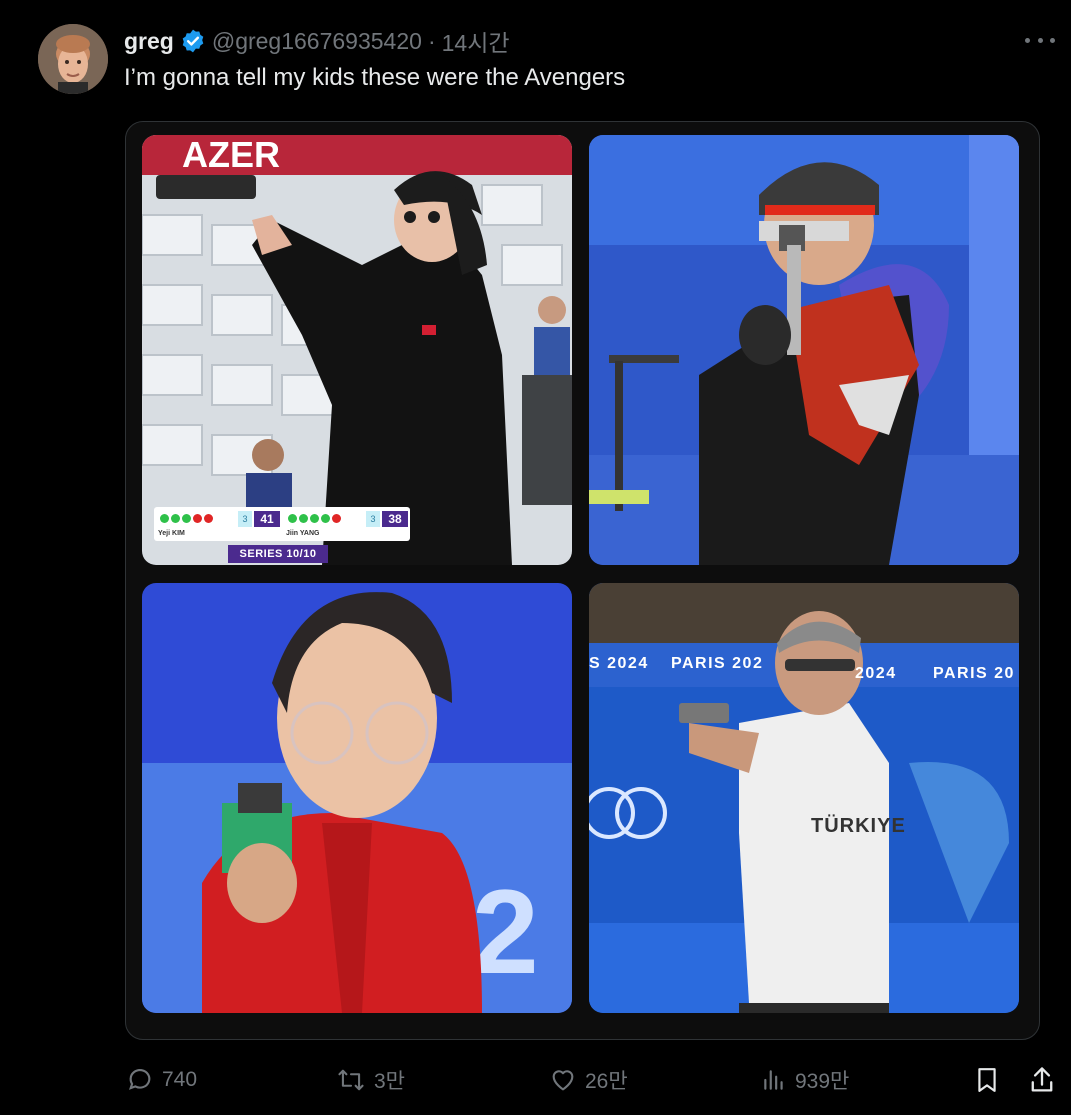 Image resolution: width=1071 pixels, height=1115 pixels. Describe the element at coordinates (245, 519) in the screenshot. I see `lane-left: 3` at that location.